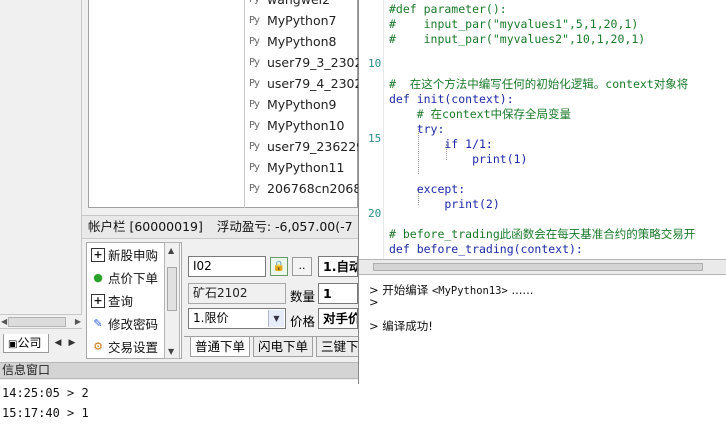  What do you see at coordinates (451, 99) in the screenshot?
I see `code-line: def init(context):` at bounding box center [451, 99].